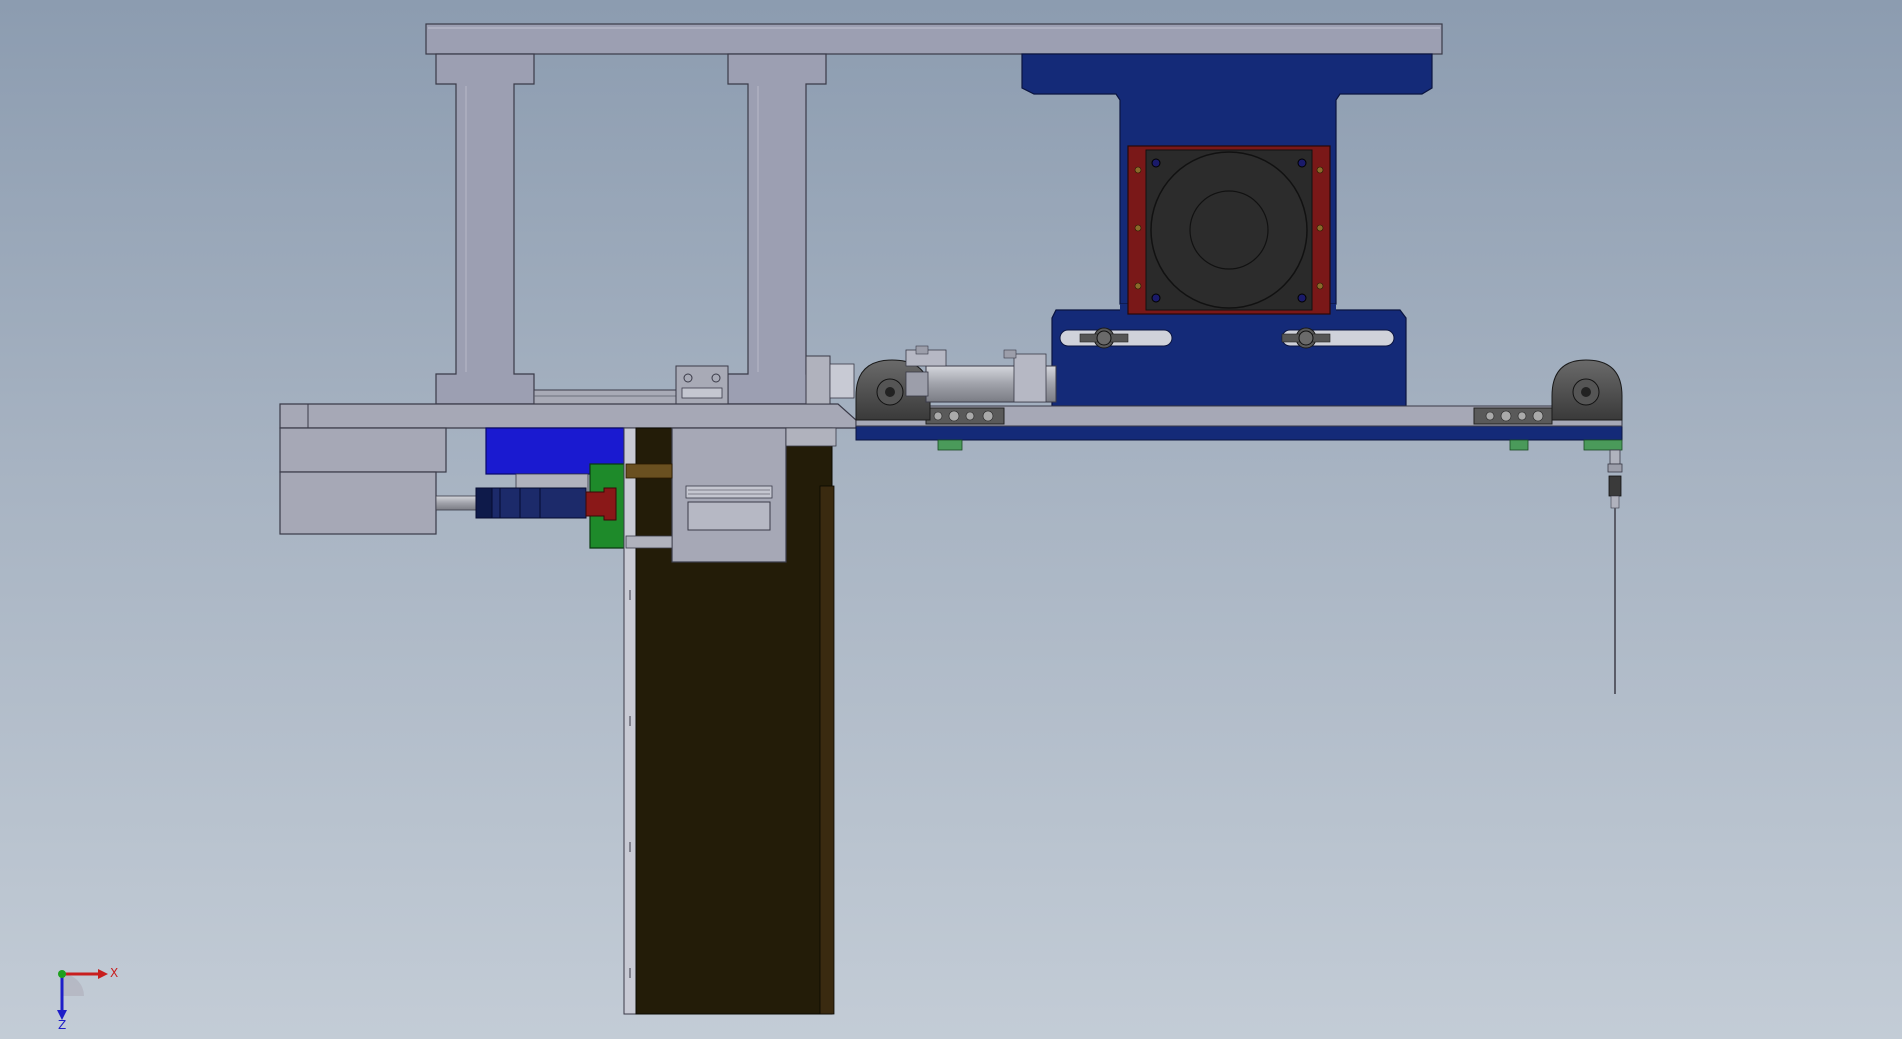  What do you see at coordinates (87, 998) in the screenshot?
I see `coordinate-triad: X Z` at bounding box center [87, 998].